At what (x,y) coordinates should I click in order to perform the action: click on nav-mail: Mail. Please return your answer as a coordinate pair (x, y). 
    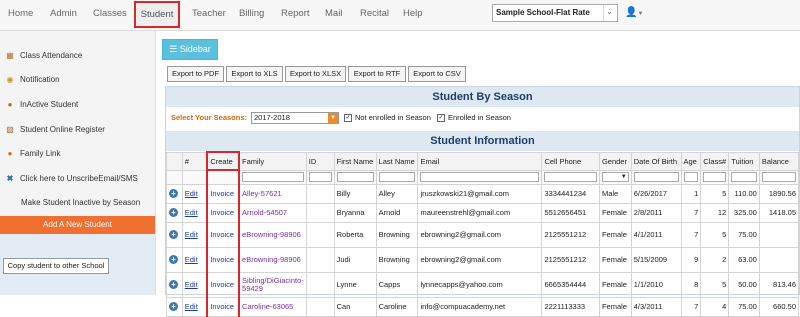
    Looking at the image, I should click on (333, 15).